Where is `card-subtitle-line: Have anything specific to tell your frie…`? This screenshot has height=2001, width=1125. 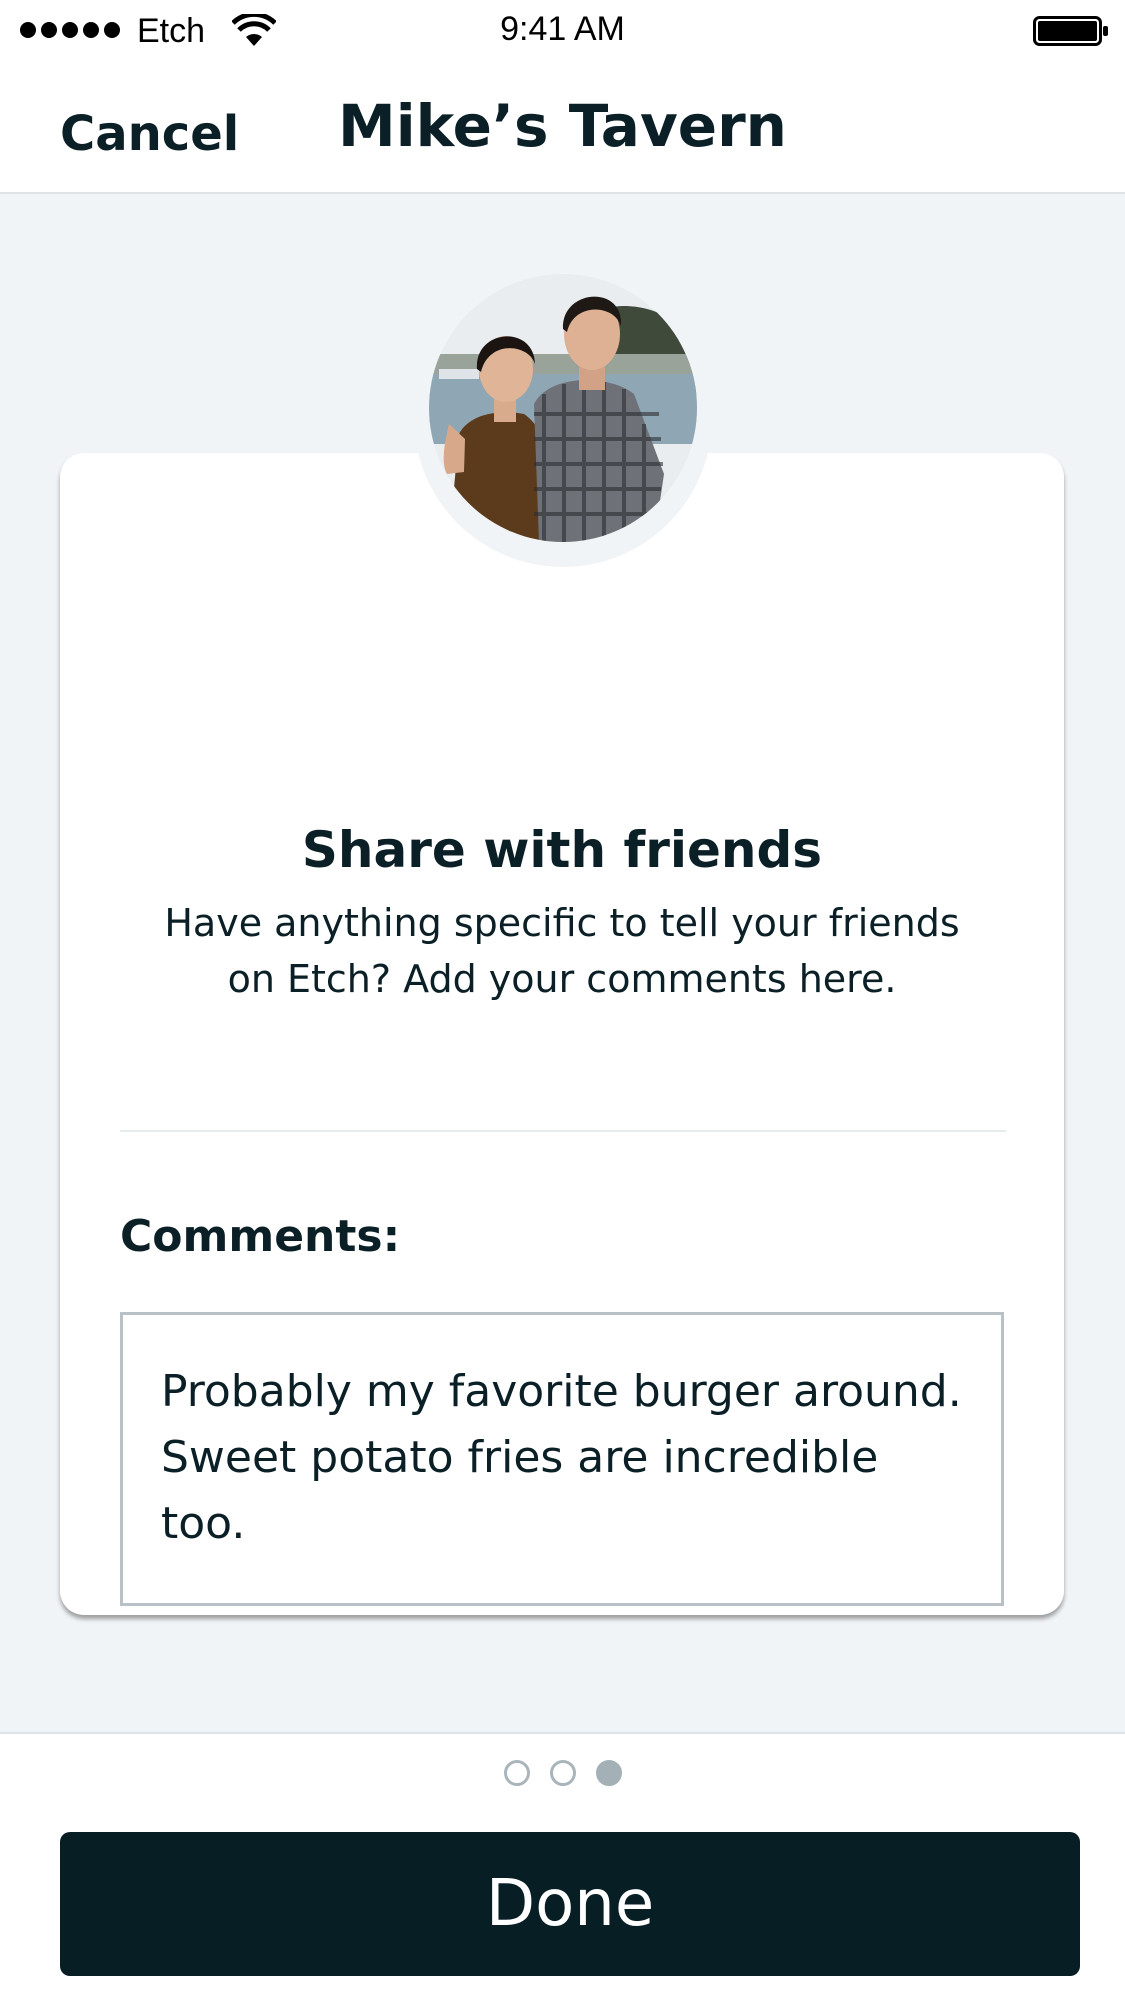 card-subtitle-line: Have anything specific to tell your frie… is located at coordinates (562, 923).